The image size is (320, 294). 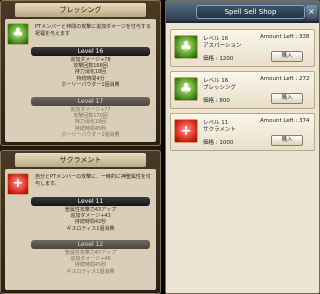 I want to click on aspersion-glyph: ♣, so click(x=186, y=47).